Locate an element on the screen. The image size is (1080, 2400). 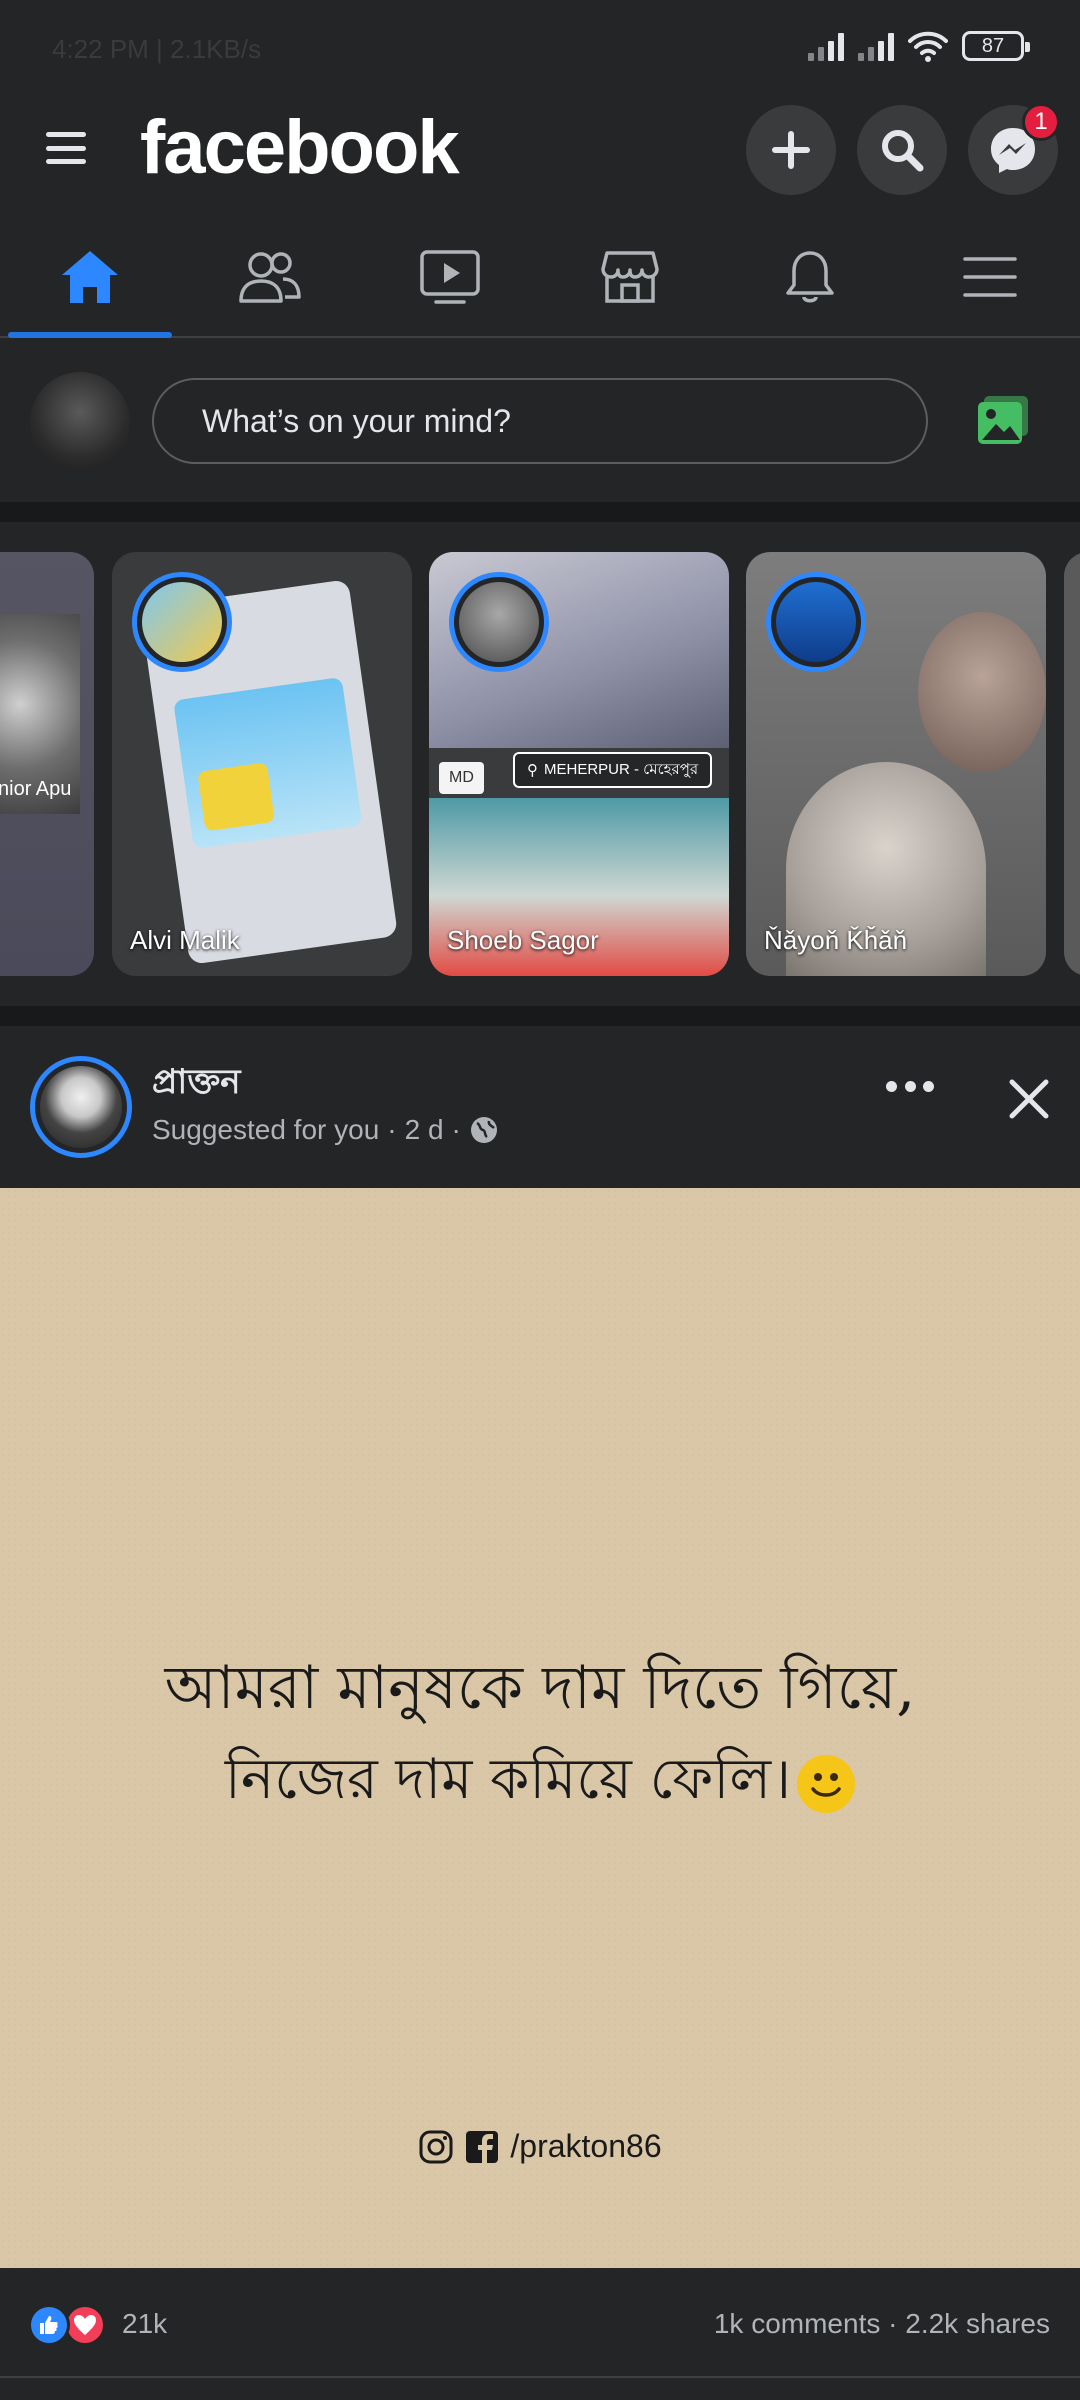
search-icon is located at coordinates (903, 151).